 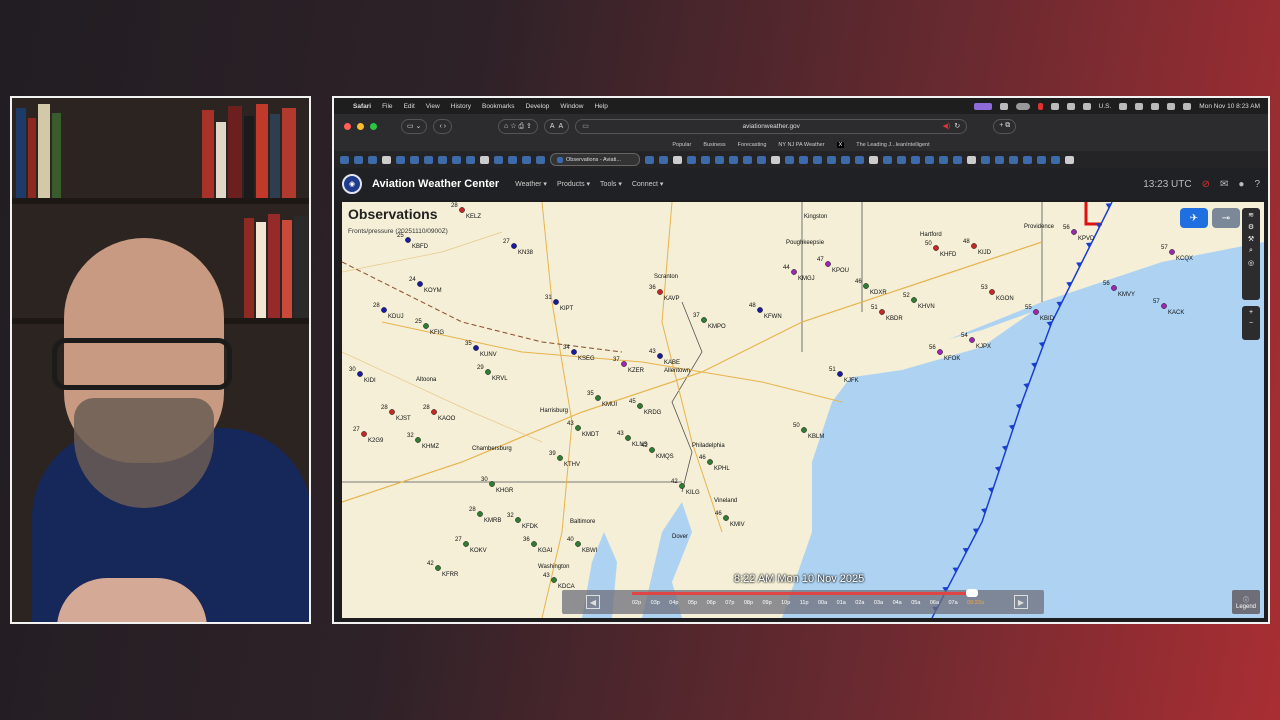 I want to click on station-plot: 40 KBWI, so click(x=582, y=545).